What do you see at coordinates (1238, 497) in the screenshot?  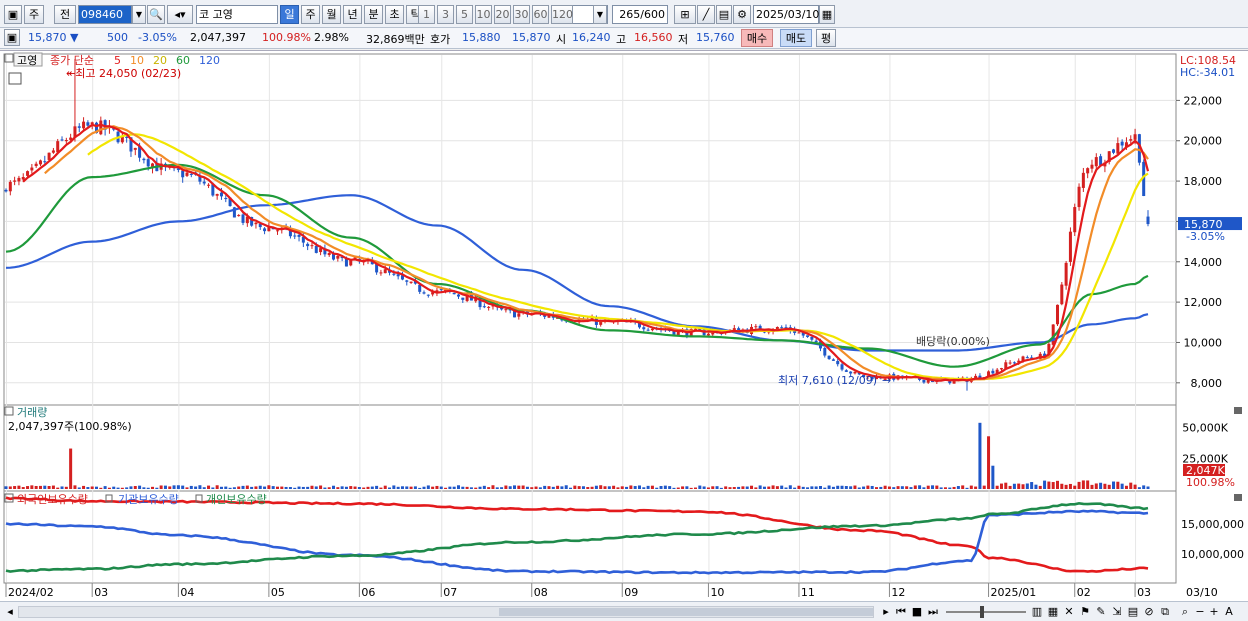 I see `holding-close-icon` at bounding box center [1238, 497].